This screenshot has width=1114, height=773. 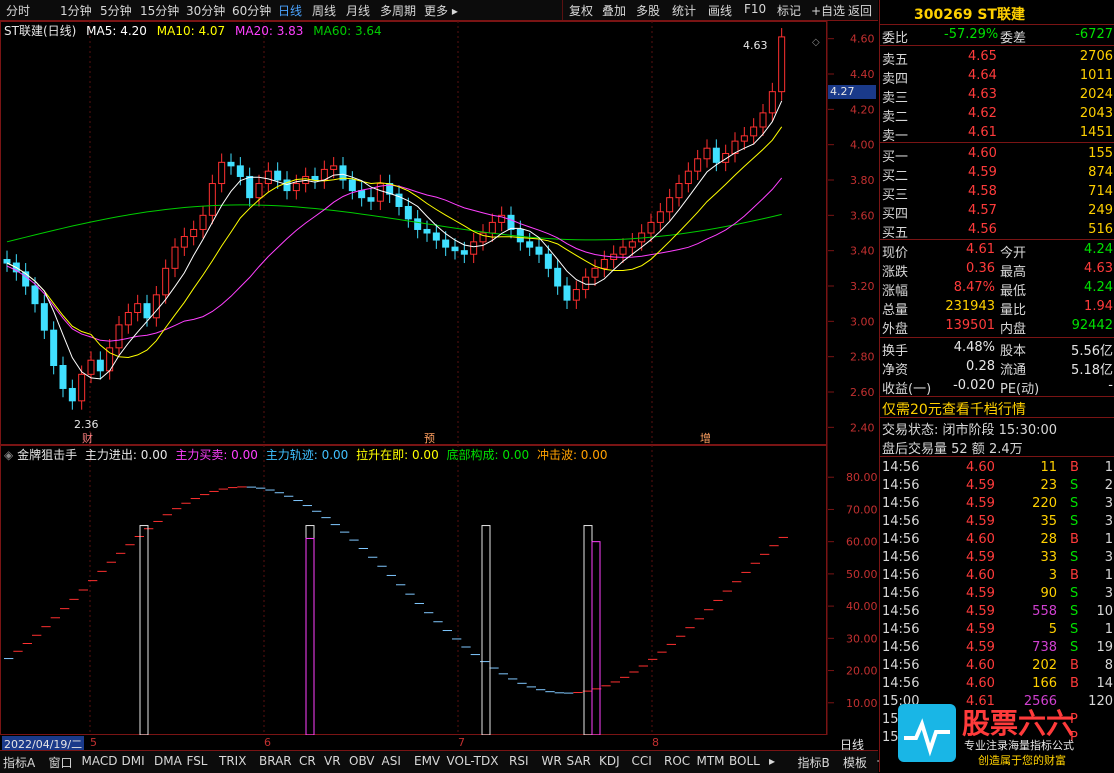 What do you see at coordinates (814, 762) in the screenshot?
I see `indicator-tab: 指标B` at bounding box center [814, 762].